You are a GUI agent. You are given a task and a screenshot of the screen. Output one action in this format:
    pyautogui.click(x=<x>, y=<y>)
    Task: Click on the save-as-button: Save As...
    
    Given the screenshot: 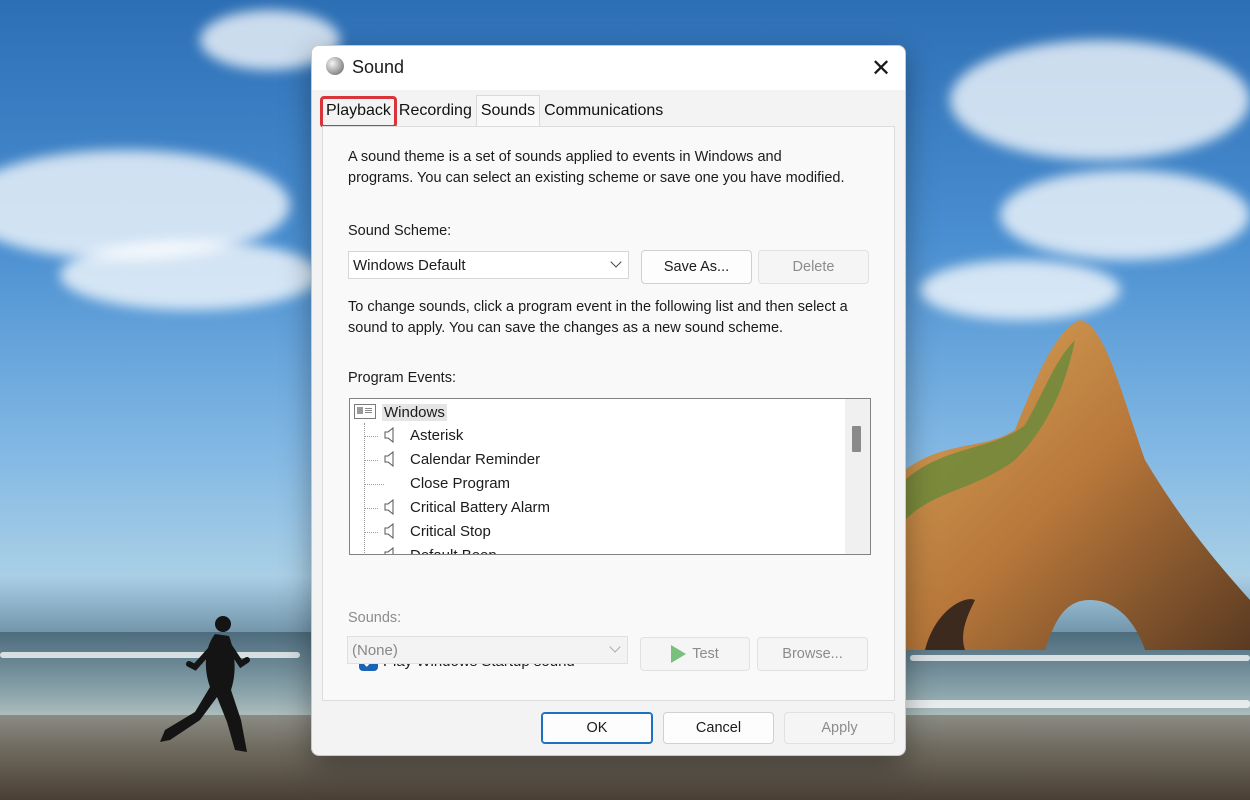 What is the action you would take?
    pyautogui.click(x=696, y=267)
    